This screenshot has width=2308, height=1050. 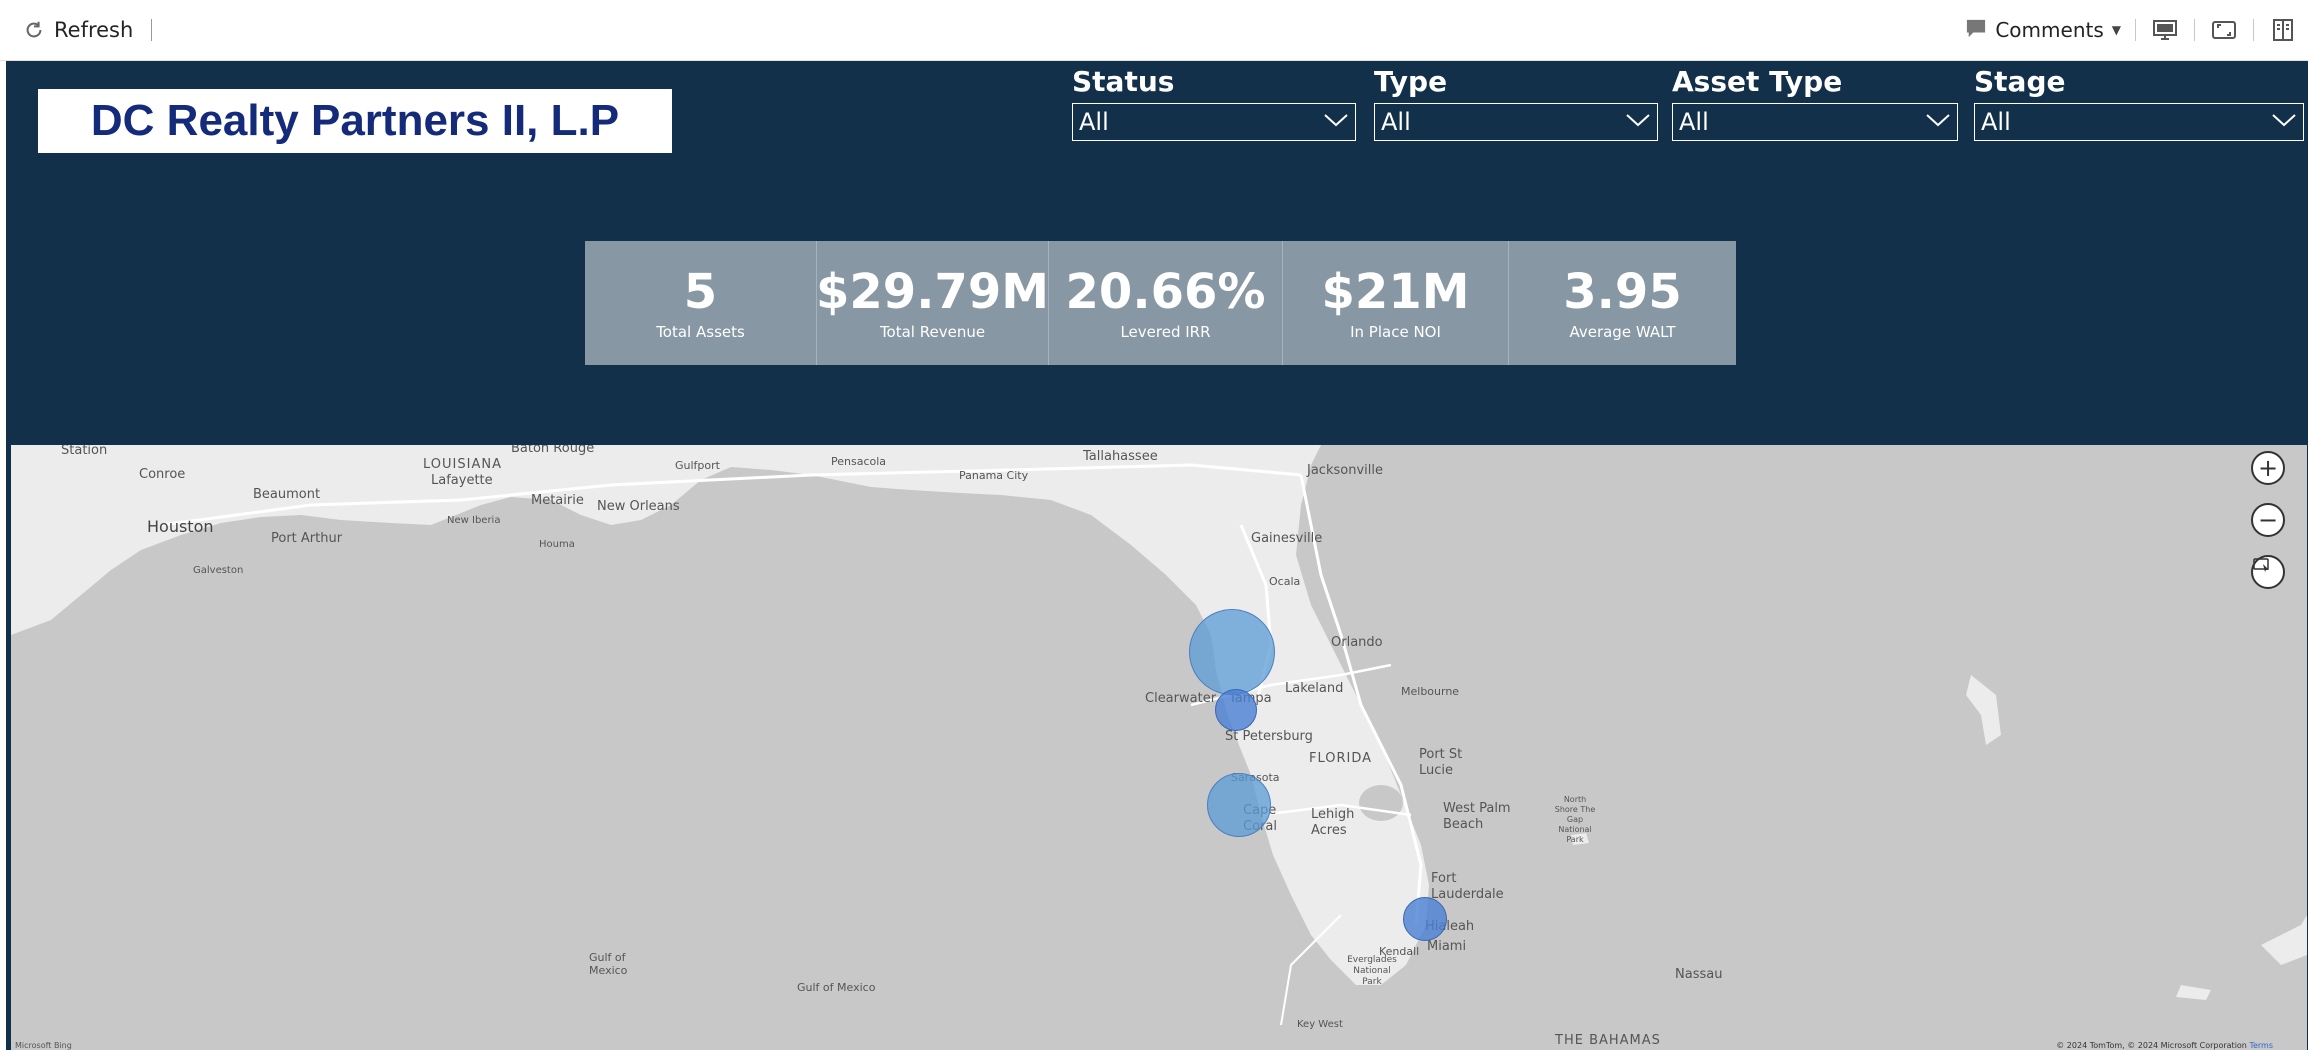 What do you see at coordinates (218, 570) in the screenshot?
I see `map-label: Galveston` at bounding box center [218, 570].